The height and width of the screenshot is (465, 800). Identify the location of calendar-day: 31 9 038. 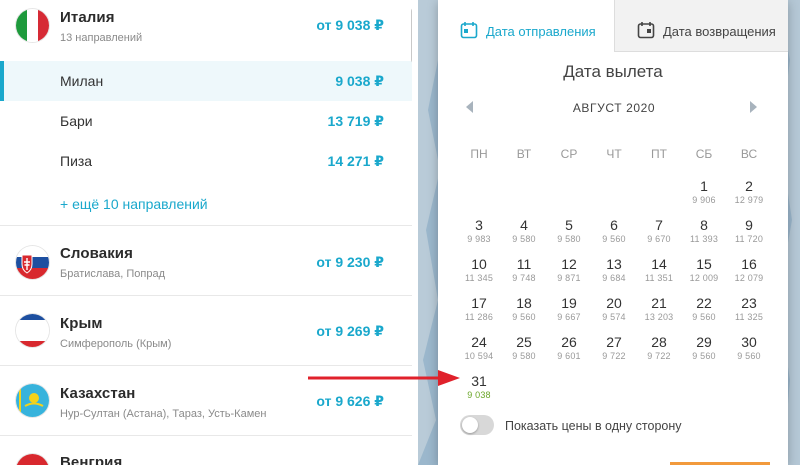
(479, 386).